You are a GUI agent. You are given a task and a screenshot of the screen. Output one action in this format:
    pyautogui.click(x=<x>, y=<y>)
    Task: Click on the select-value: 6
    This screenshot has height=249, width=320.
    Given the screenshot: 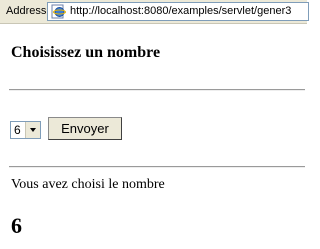 What is the action you would take?
    pyautogui.click(x=17, y=130)
    